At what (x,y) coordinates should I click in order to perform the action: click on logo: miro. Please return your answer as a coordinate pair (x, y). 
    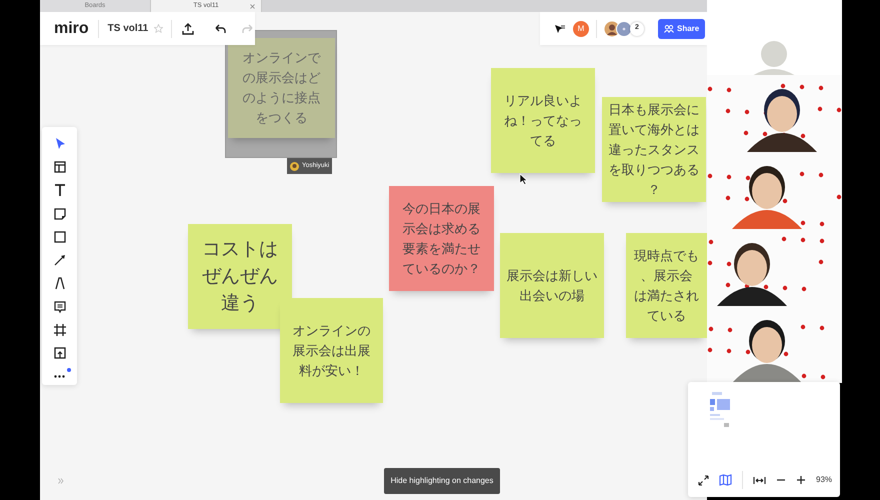
    Looking at the image, I should click on (71, 28).